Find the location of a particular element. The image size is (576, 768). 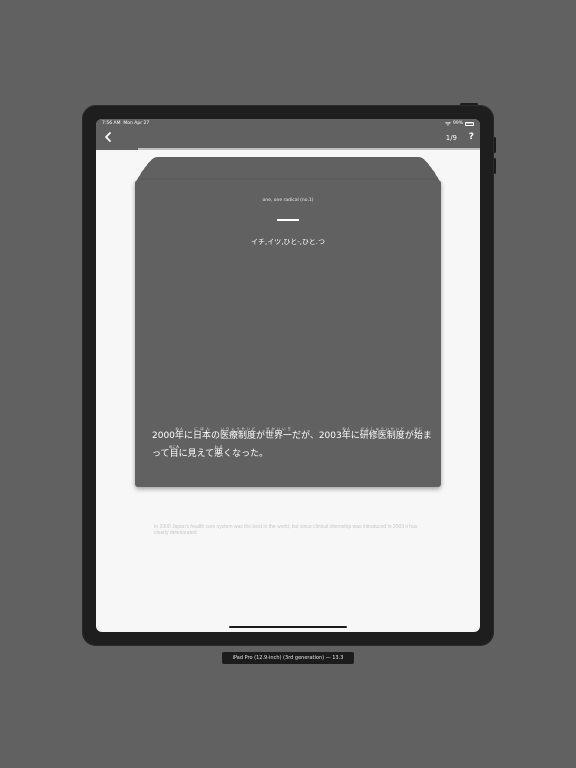

furigana: けんしゅういせいど is located at coordinates (382, 429).